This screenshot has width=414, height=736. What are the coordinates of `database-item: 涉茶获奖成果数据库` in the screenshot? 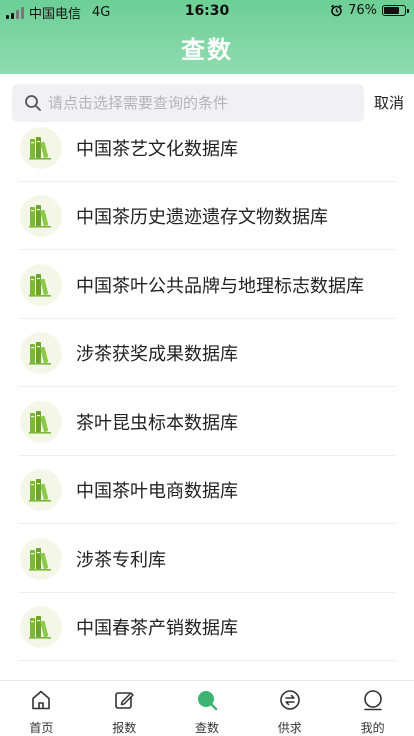 It's located at (207, 353).